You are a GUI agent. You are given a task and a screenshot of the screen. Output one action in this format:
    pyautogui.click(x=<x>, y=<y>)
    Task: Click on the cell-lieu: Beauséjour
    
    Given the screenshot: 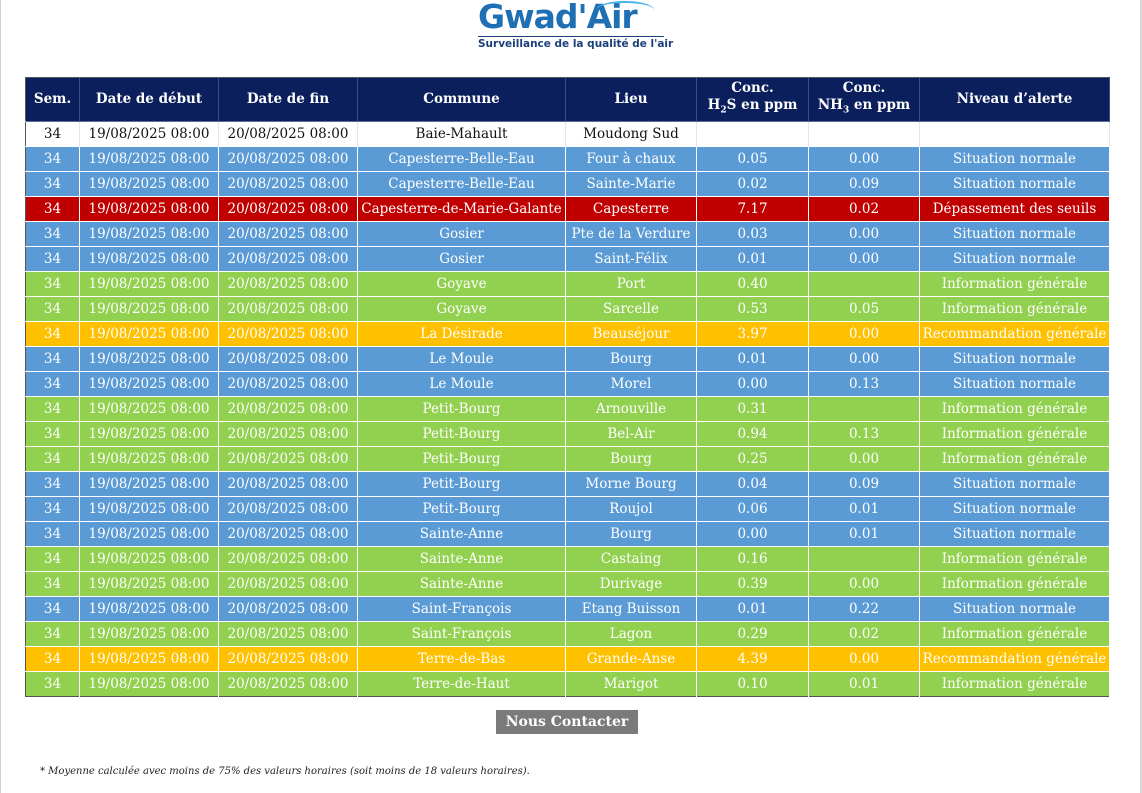 What is the action you would take?
    pyautogui.click(x=631, y=334)
    